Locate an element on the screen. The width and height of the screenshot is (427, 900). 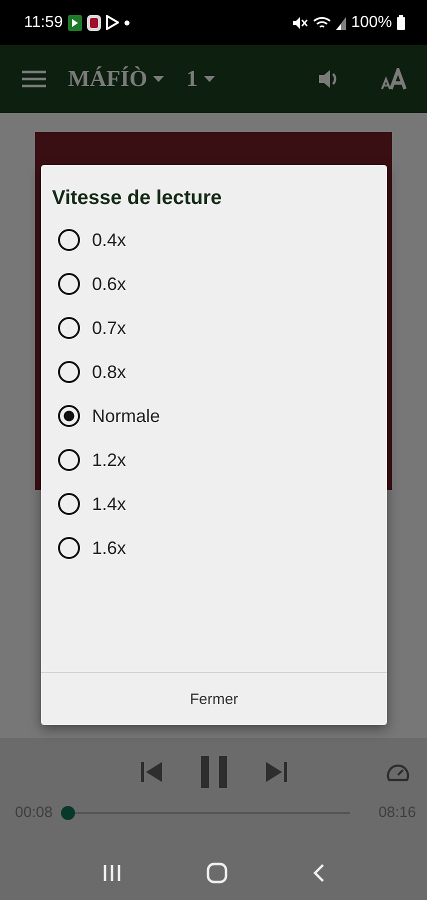
mute-icon is located at coordinates (300, 23).